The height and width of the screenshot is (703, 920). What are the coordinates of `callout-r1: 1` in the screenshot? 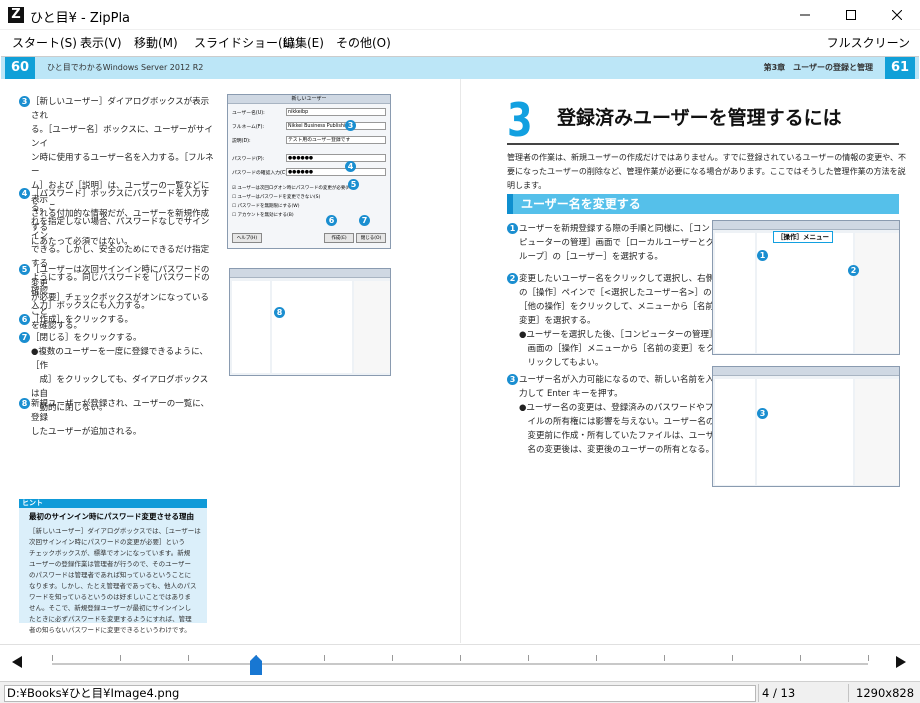 It's located at (762, 255).